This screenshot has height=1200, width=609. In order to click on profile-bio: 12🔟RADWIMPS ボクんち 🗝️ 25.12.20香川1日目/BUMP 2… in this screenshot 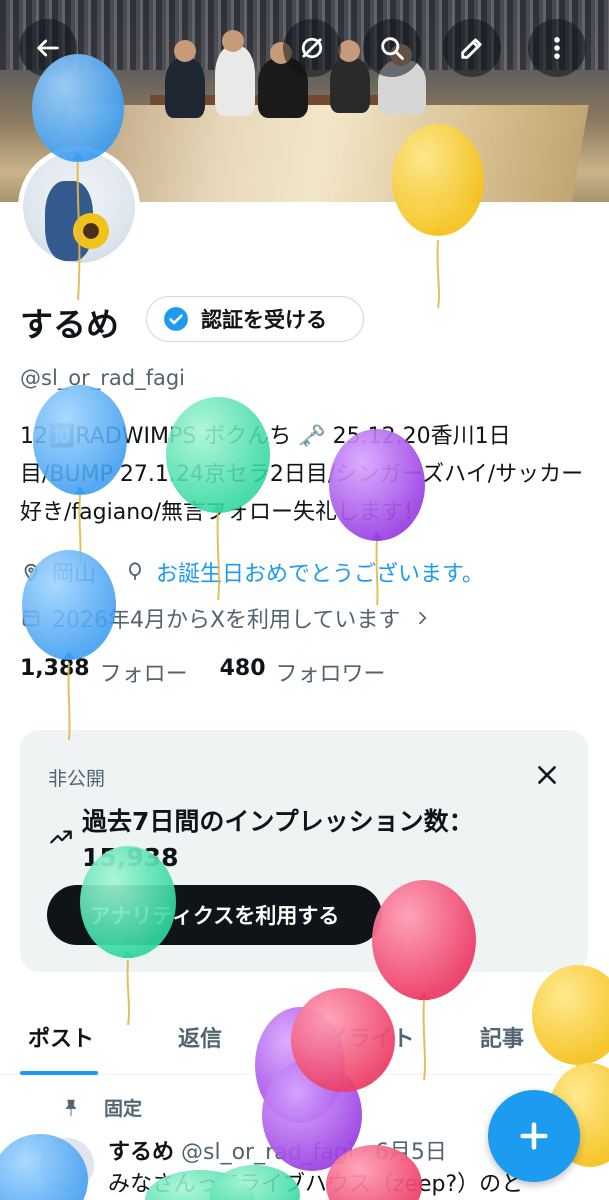, I will do `click(302, 474)`.